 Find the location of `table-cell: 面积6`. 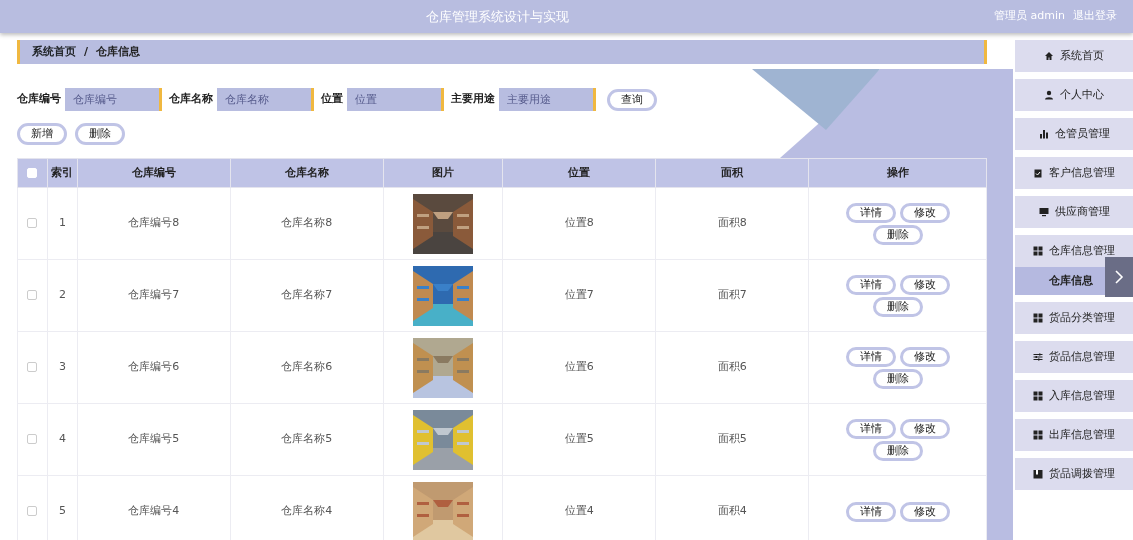

table-cell: 面积6 is located at coordinates (732, 367).